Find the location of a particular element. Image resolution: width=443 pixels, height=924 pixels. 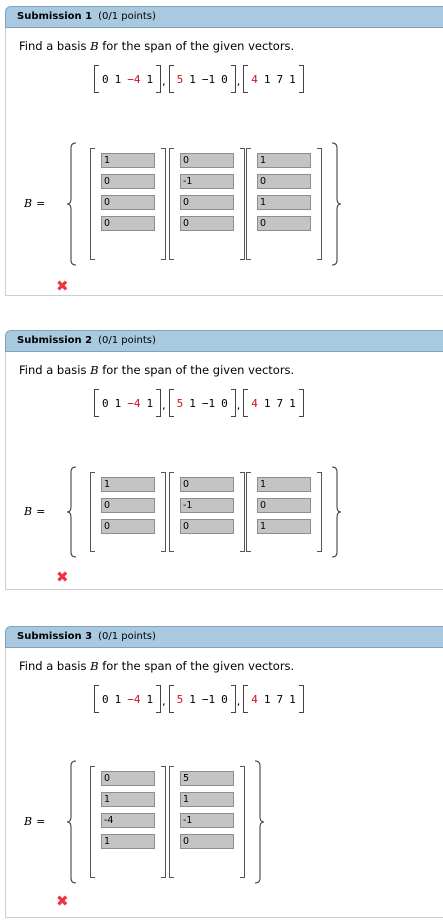

answer-vector-3: 1 0 1 0 is located at coordinates (284, 204).